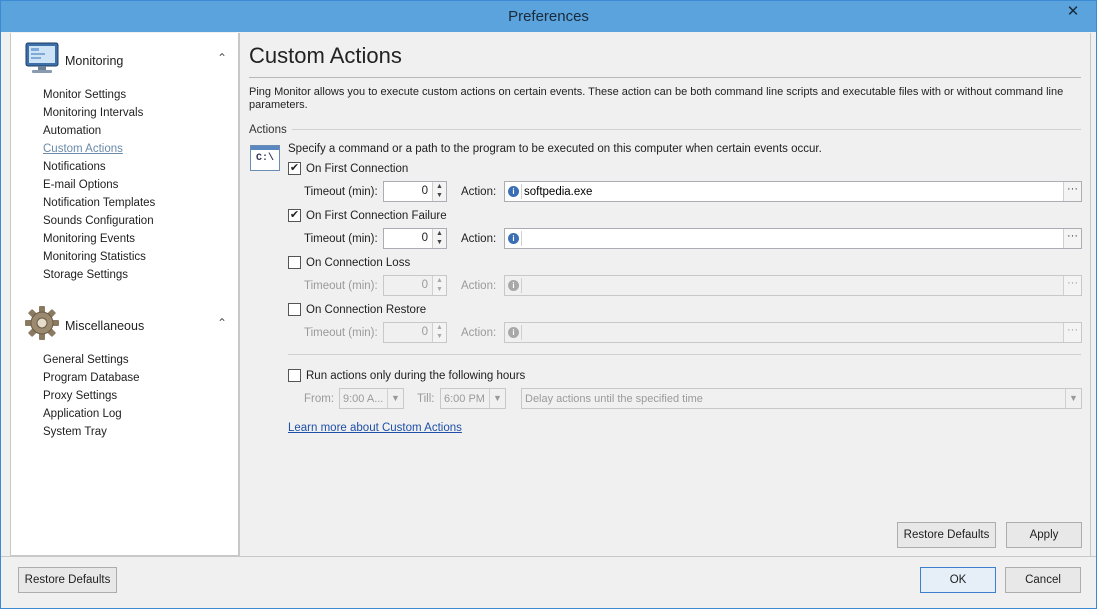 The image size is (1097, 609). What do you see at coordinates (80, 185) in the screenshot?
I see `nav-item-email-options: E-mail Options` at bounding box center [80, 185].